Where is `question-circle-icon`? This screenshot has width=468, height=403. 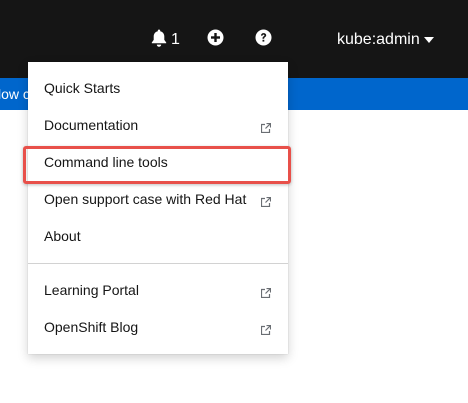
question-circle-icon is located at coordinates (263, 40).